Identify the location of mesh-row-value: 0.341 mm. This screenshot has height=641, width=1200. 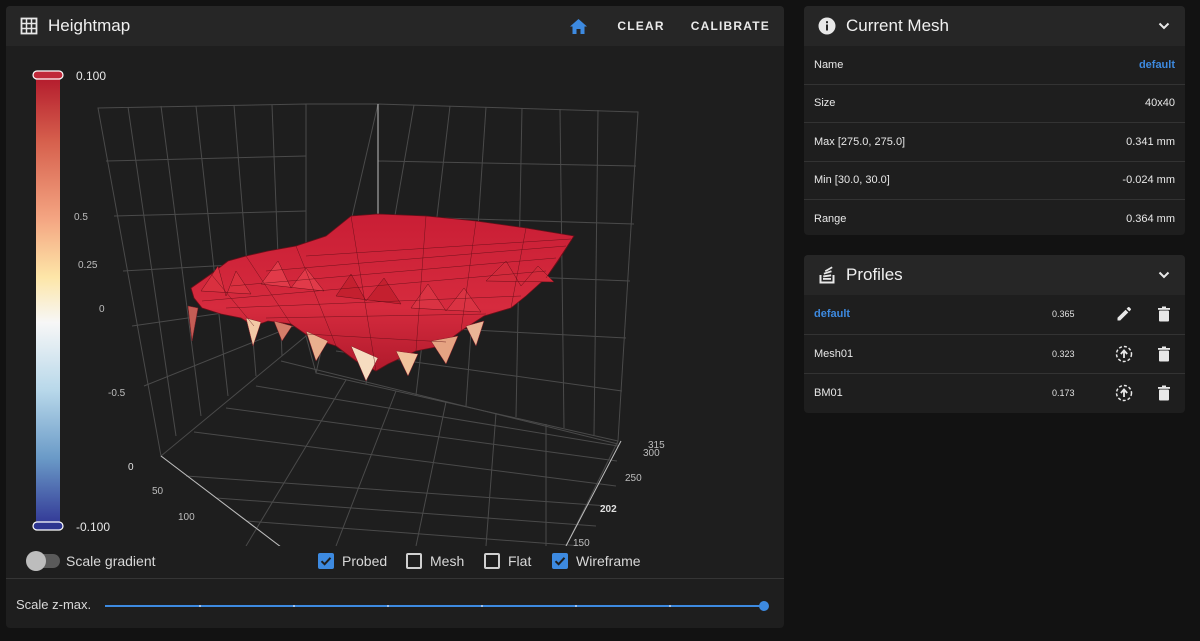
(1150, 141).